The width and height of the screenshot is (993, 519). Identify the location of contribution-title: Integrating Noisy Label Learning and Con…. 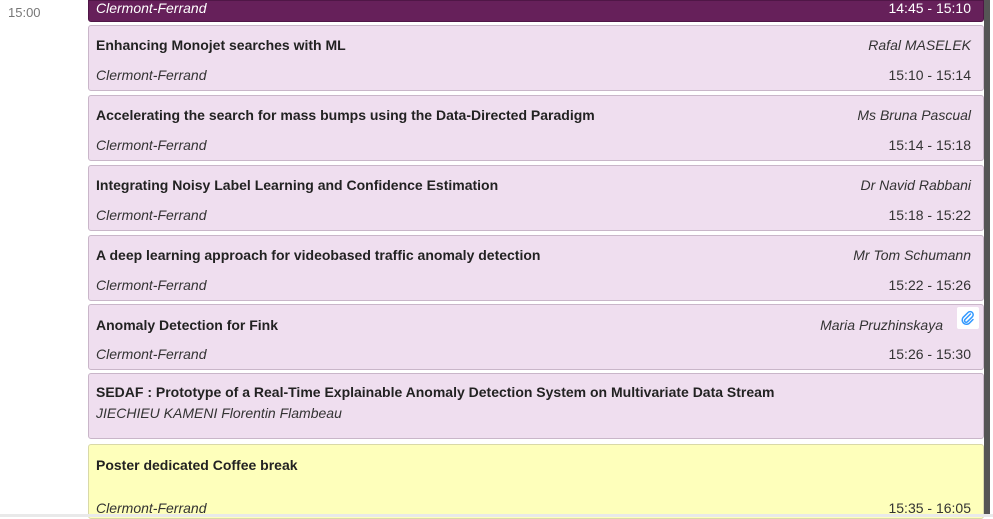
(297, 185).